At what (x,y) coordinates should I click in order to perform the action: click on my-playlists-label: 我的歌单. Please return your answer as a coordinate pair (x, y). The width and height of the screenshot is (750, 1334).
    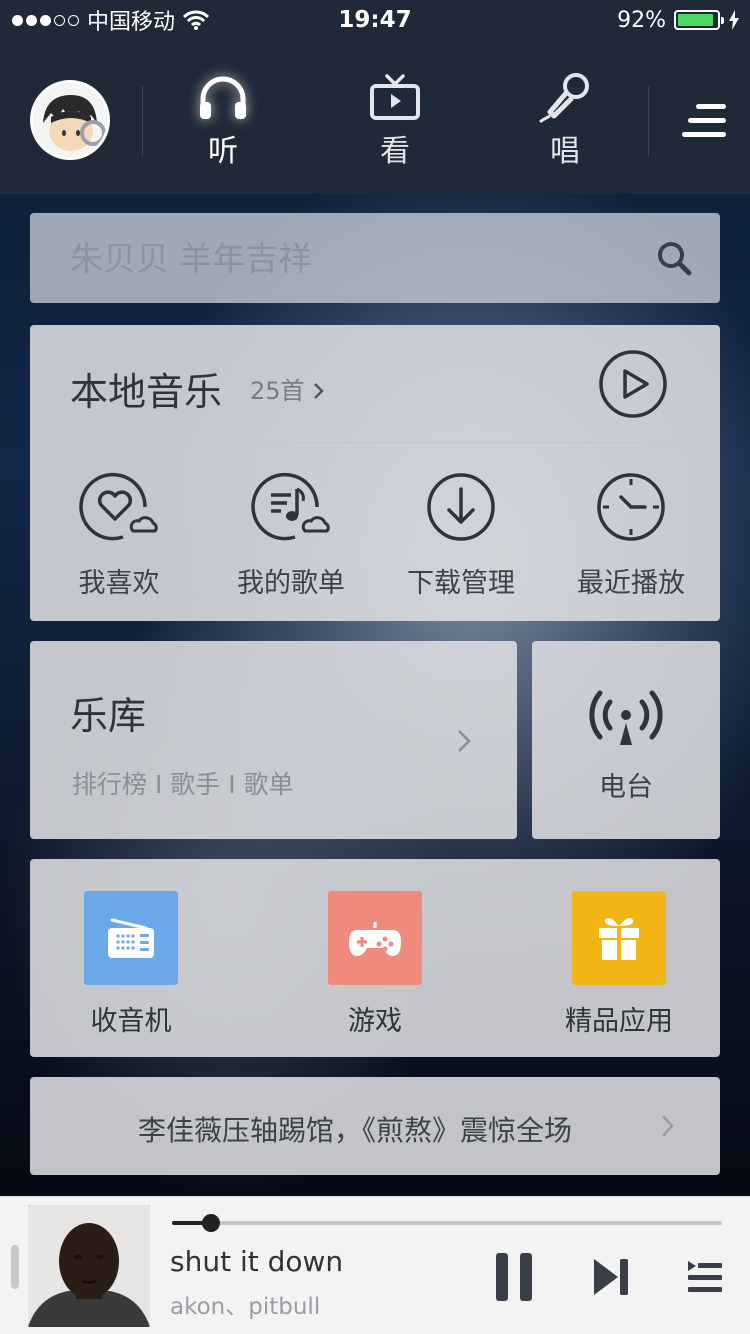
    Looking at the image, I should click on (291, 583).